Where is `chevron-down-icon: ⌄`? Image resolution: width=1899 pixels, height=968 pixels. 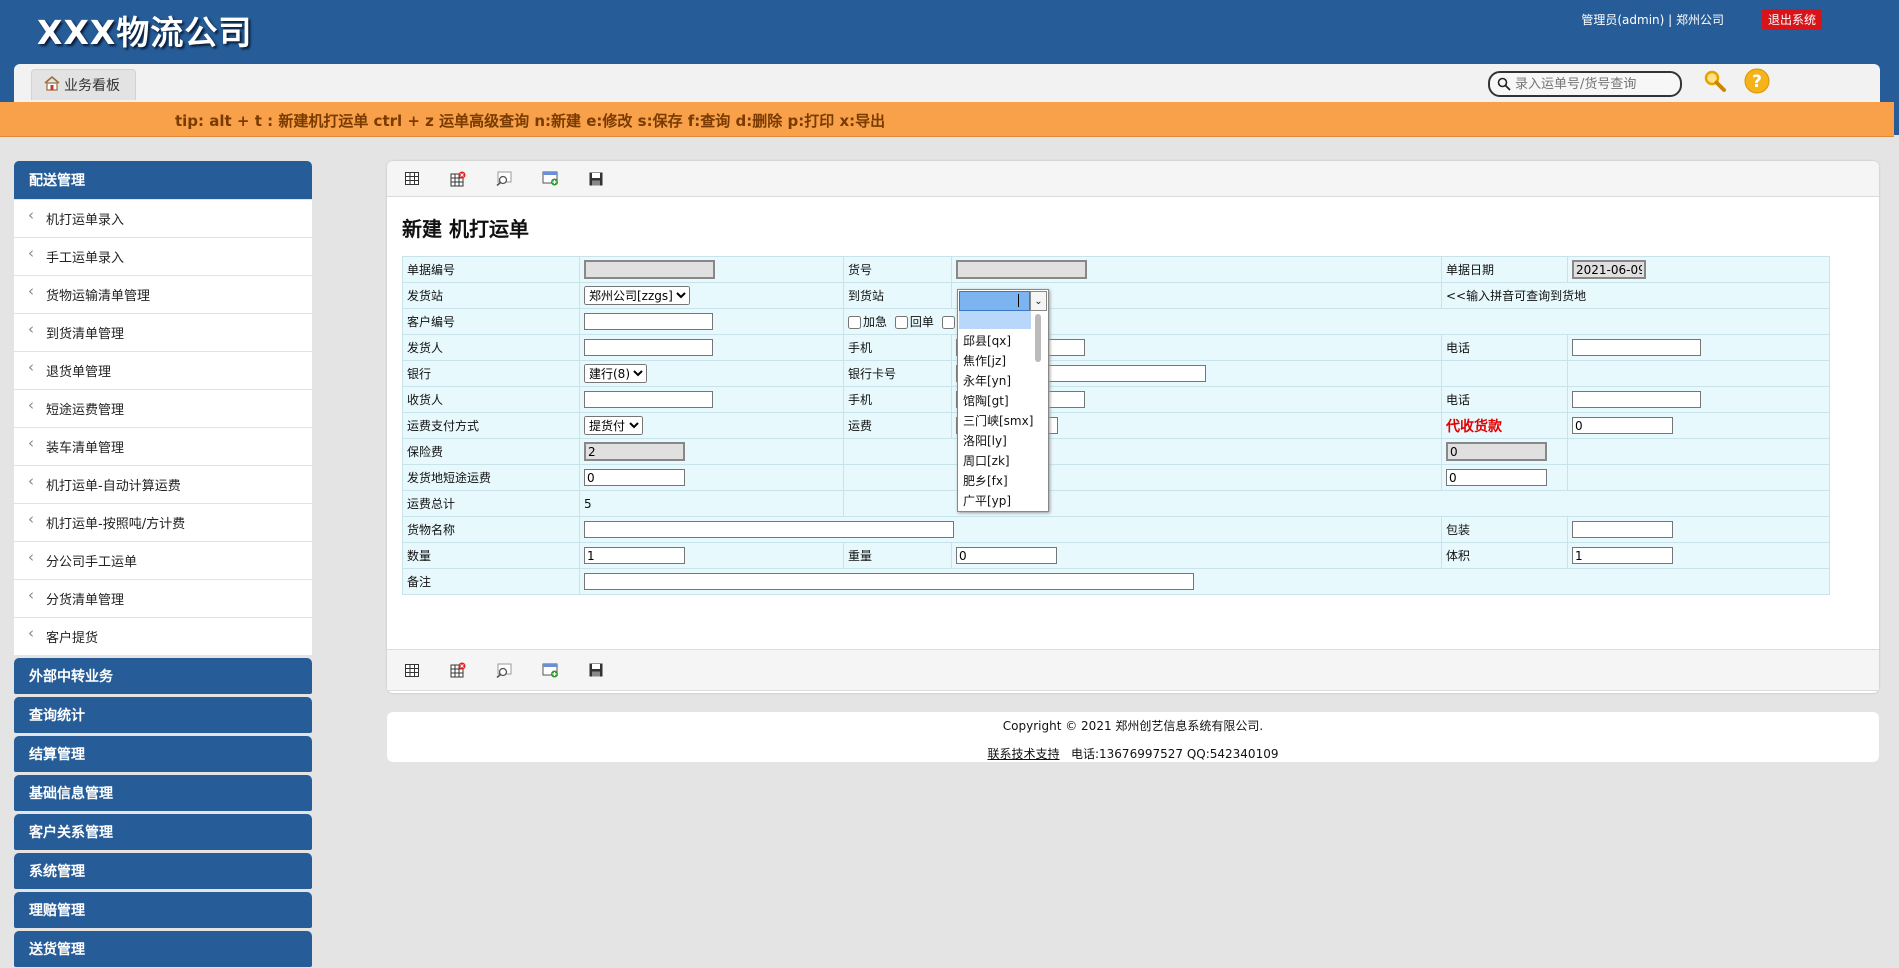 chevron-down-icon: ⌄ is located at coordinates (1038, 301).